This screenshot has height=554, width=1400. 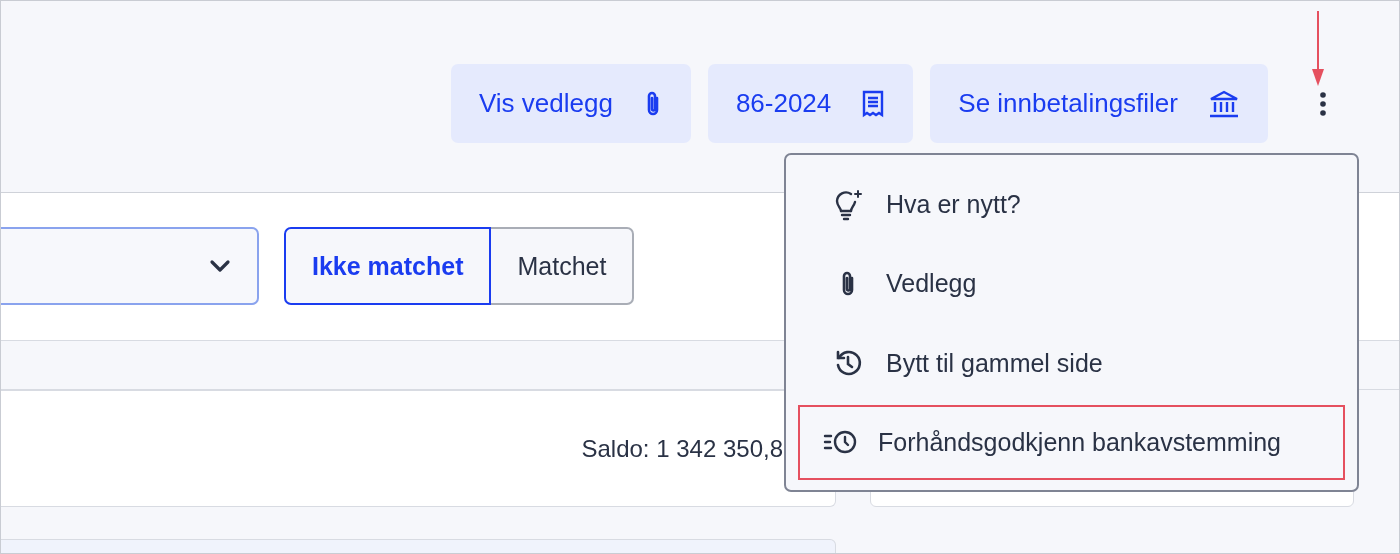 What do you see at coordinates (130, 266) in the screenshot?
I see `dropdown-field` at bounding box center [130, 266].